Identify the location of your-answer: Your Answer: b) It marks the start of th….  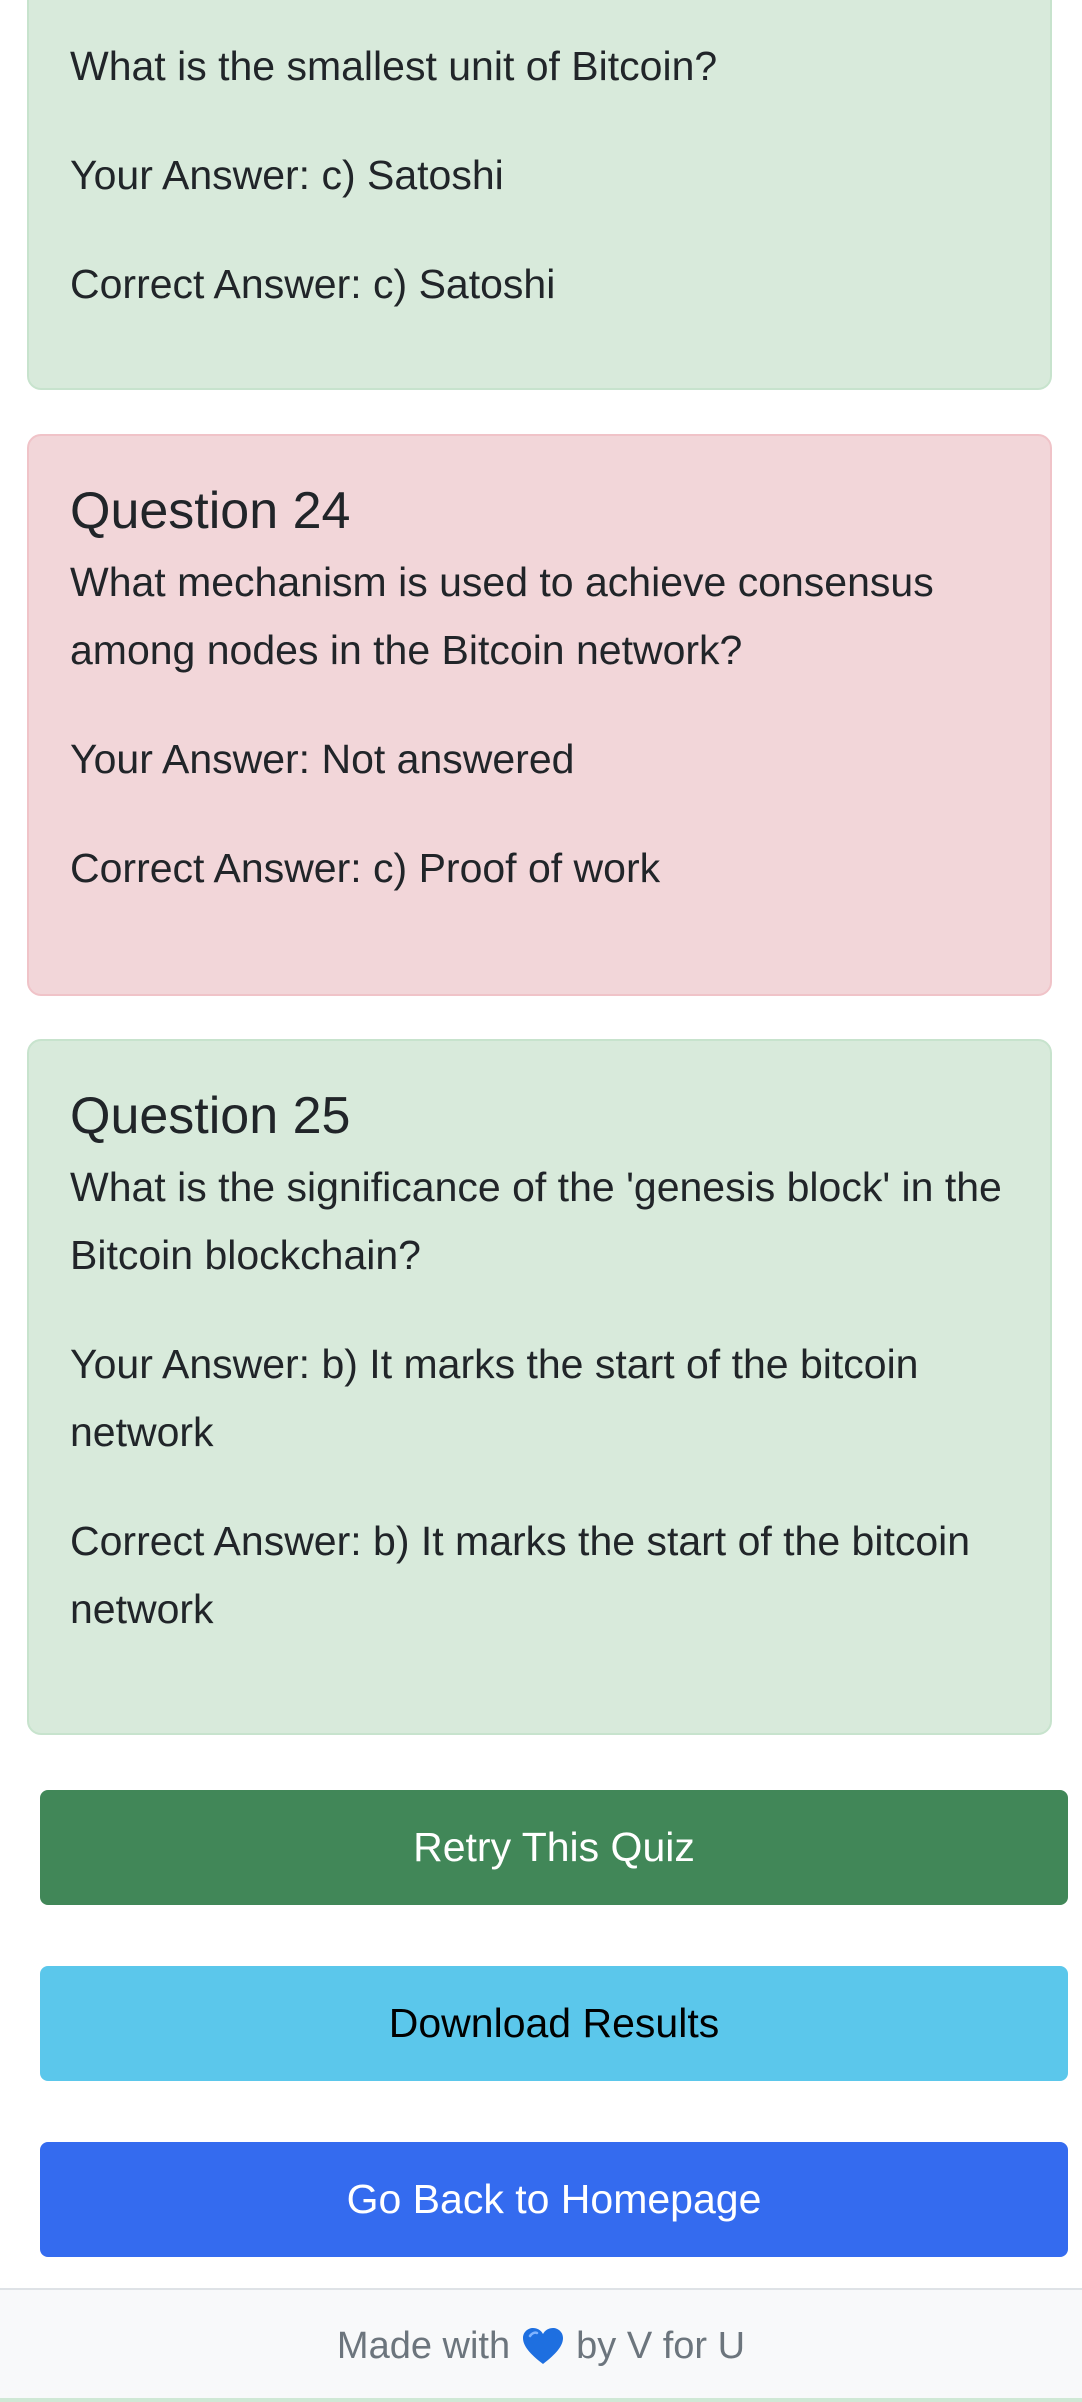
(494, 1398).